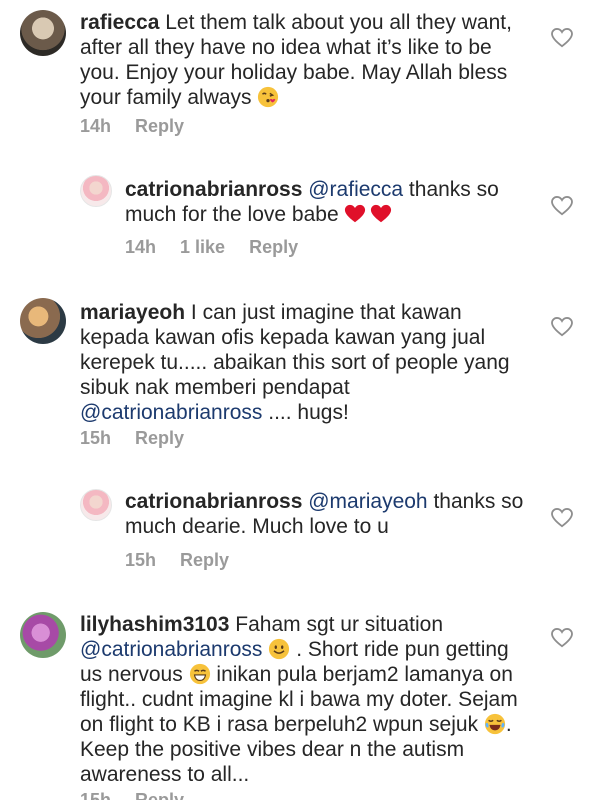  I want to click on tears-of-joy-icon, so click(495, 724).